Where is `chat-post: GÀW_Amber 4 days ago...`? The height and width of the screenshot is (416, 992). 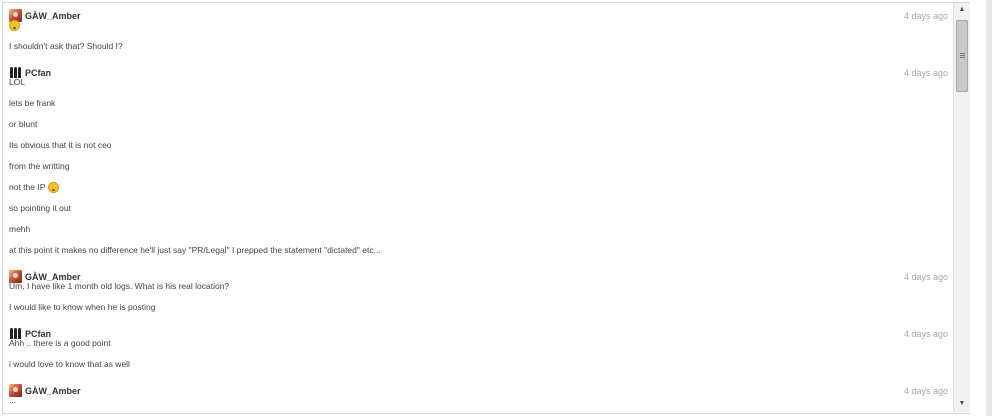
chat-post: GÀW_Amber 4 days ago... is located at coordinates (481, 391).